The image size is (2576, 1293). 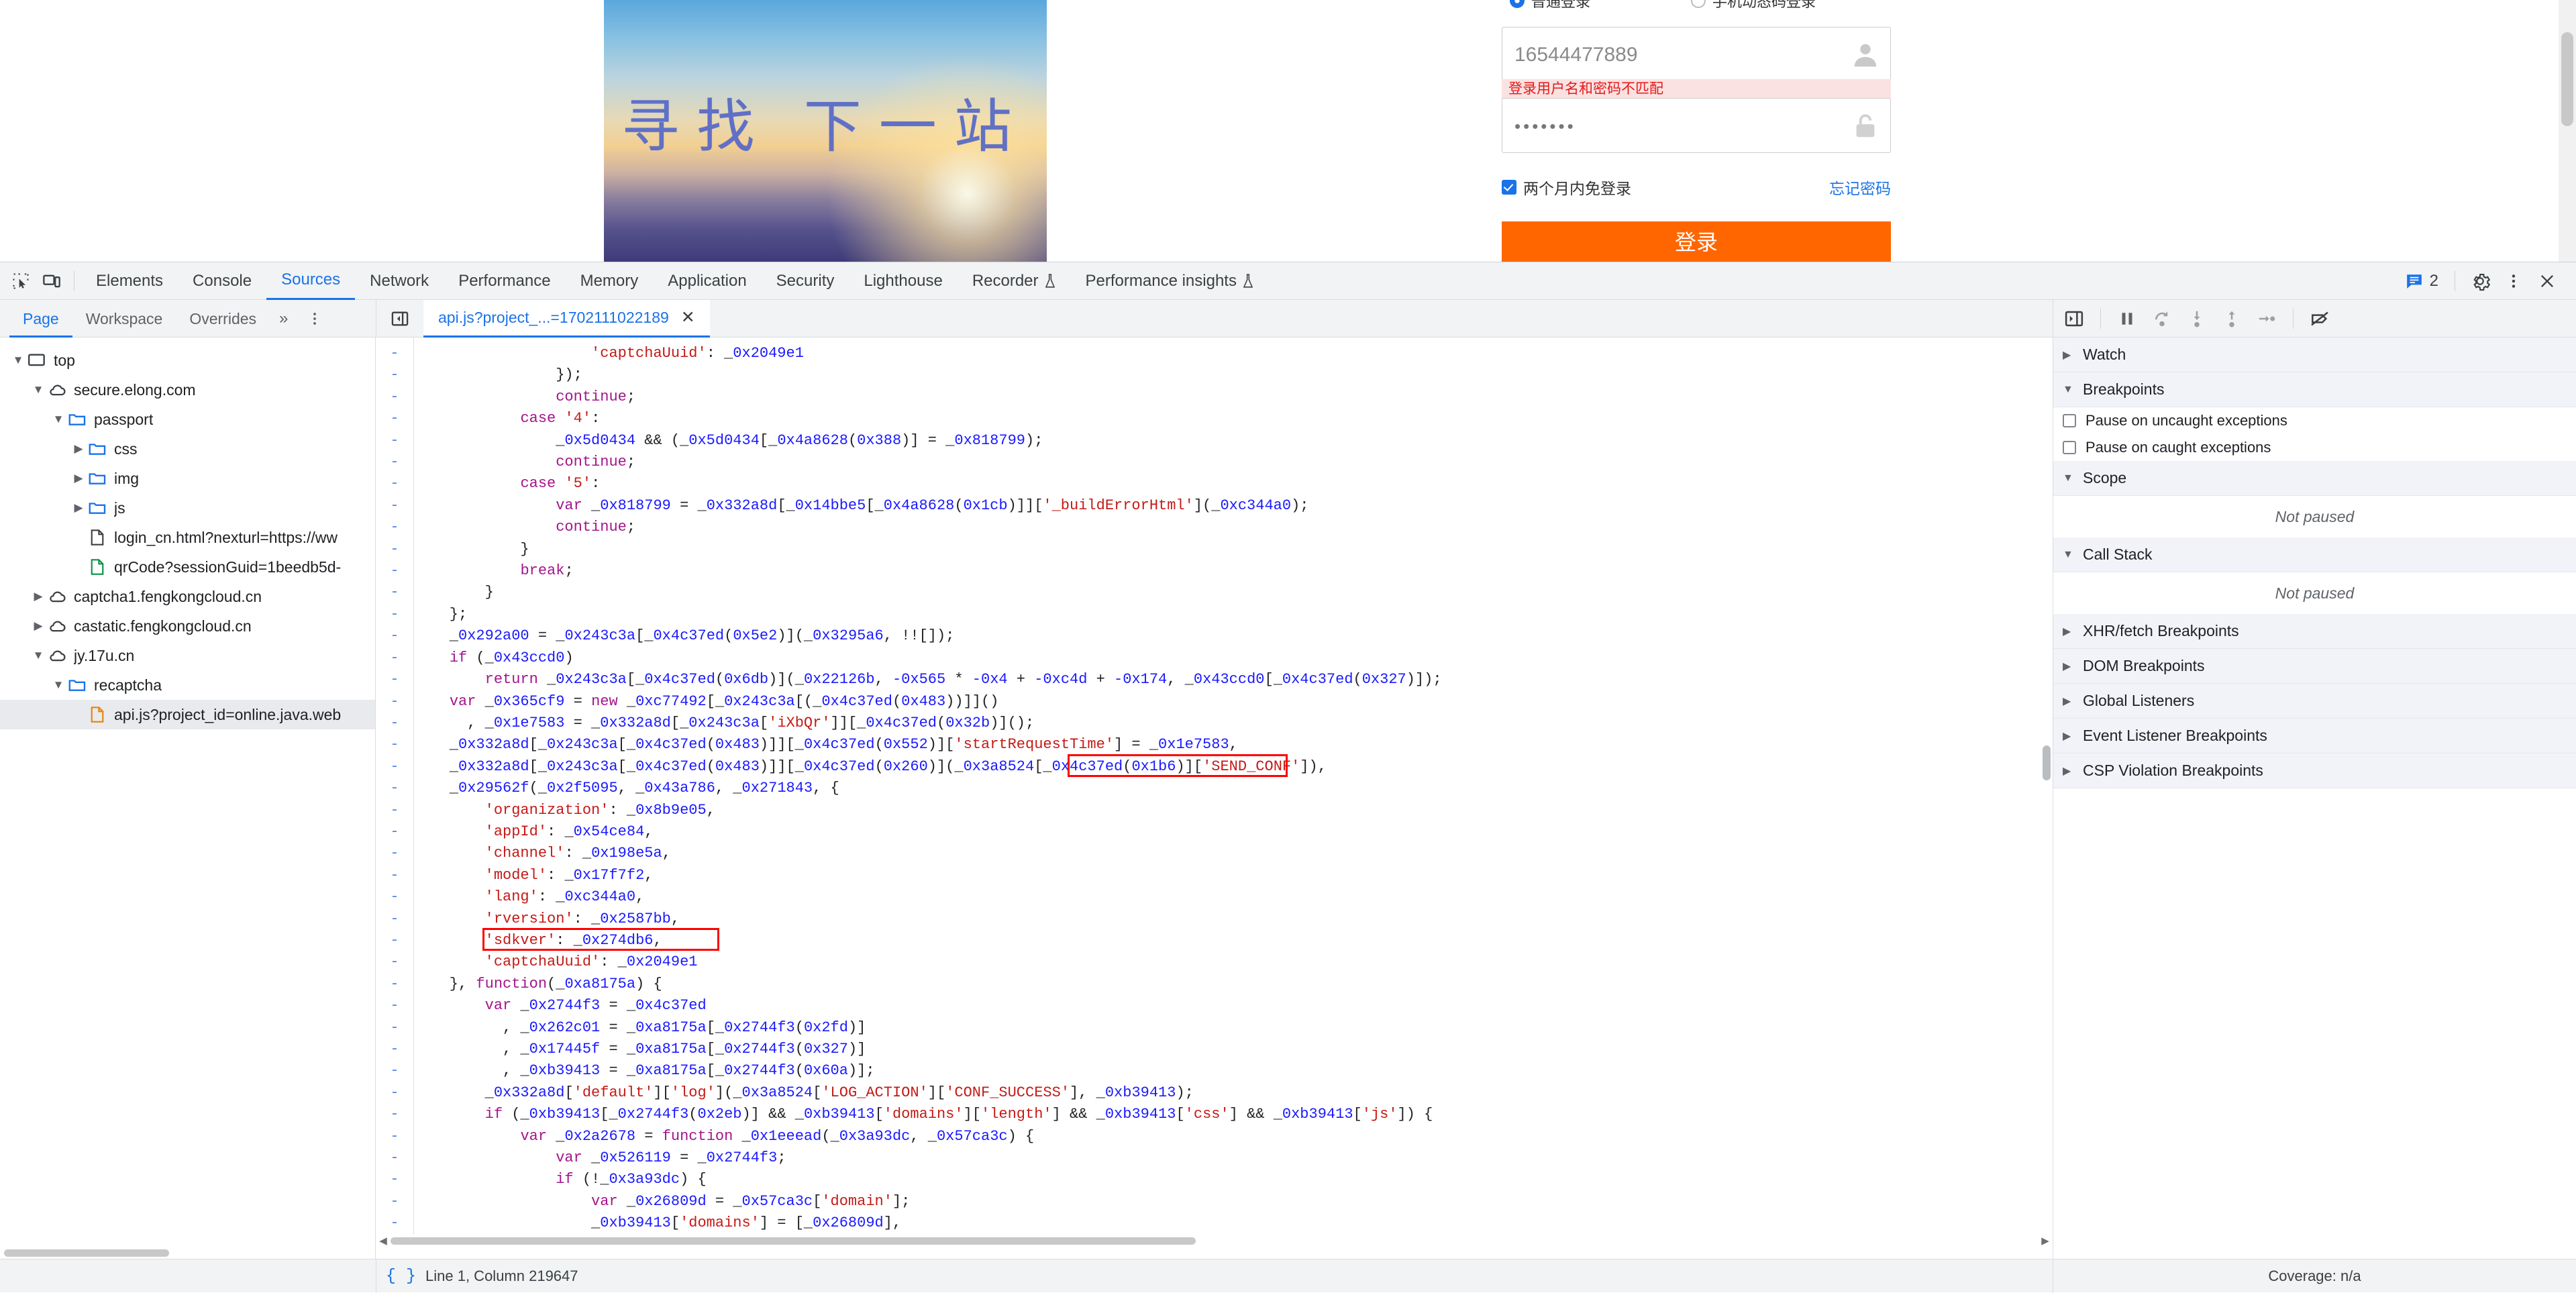 I want to click on xhr-breakpoints-section-header: ▶ XHR/fetch Breakpoints, so click(x=2314, y=631).